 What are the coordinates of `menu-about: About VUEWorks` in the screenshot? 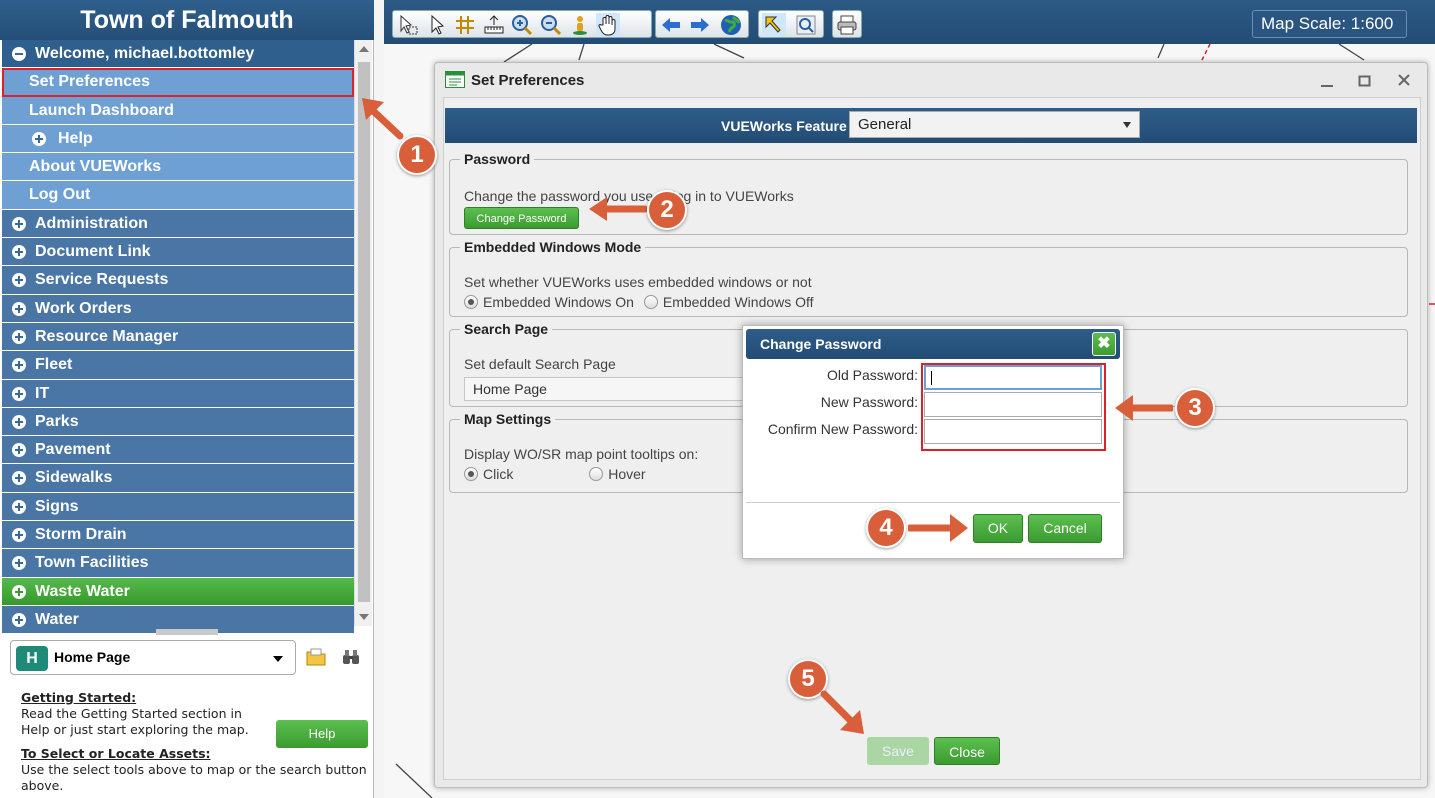 It's located at (178, 167).